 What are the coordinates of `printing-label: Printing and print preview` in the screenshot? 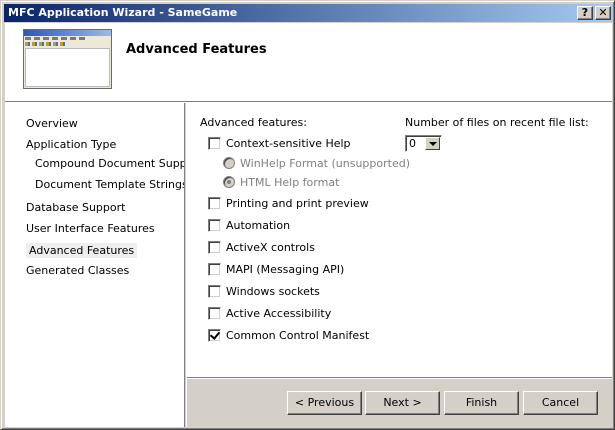 It's located at (297, 203).